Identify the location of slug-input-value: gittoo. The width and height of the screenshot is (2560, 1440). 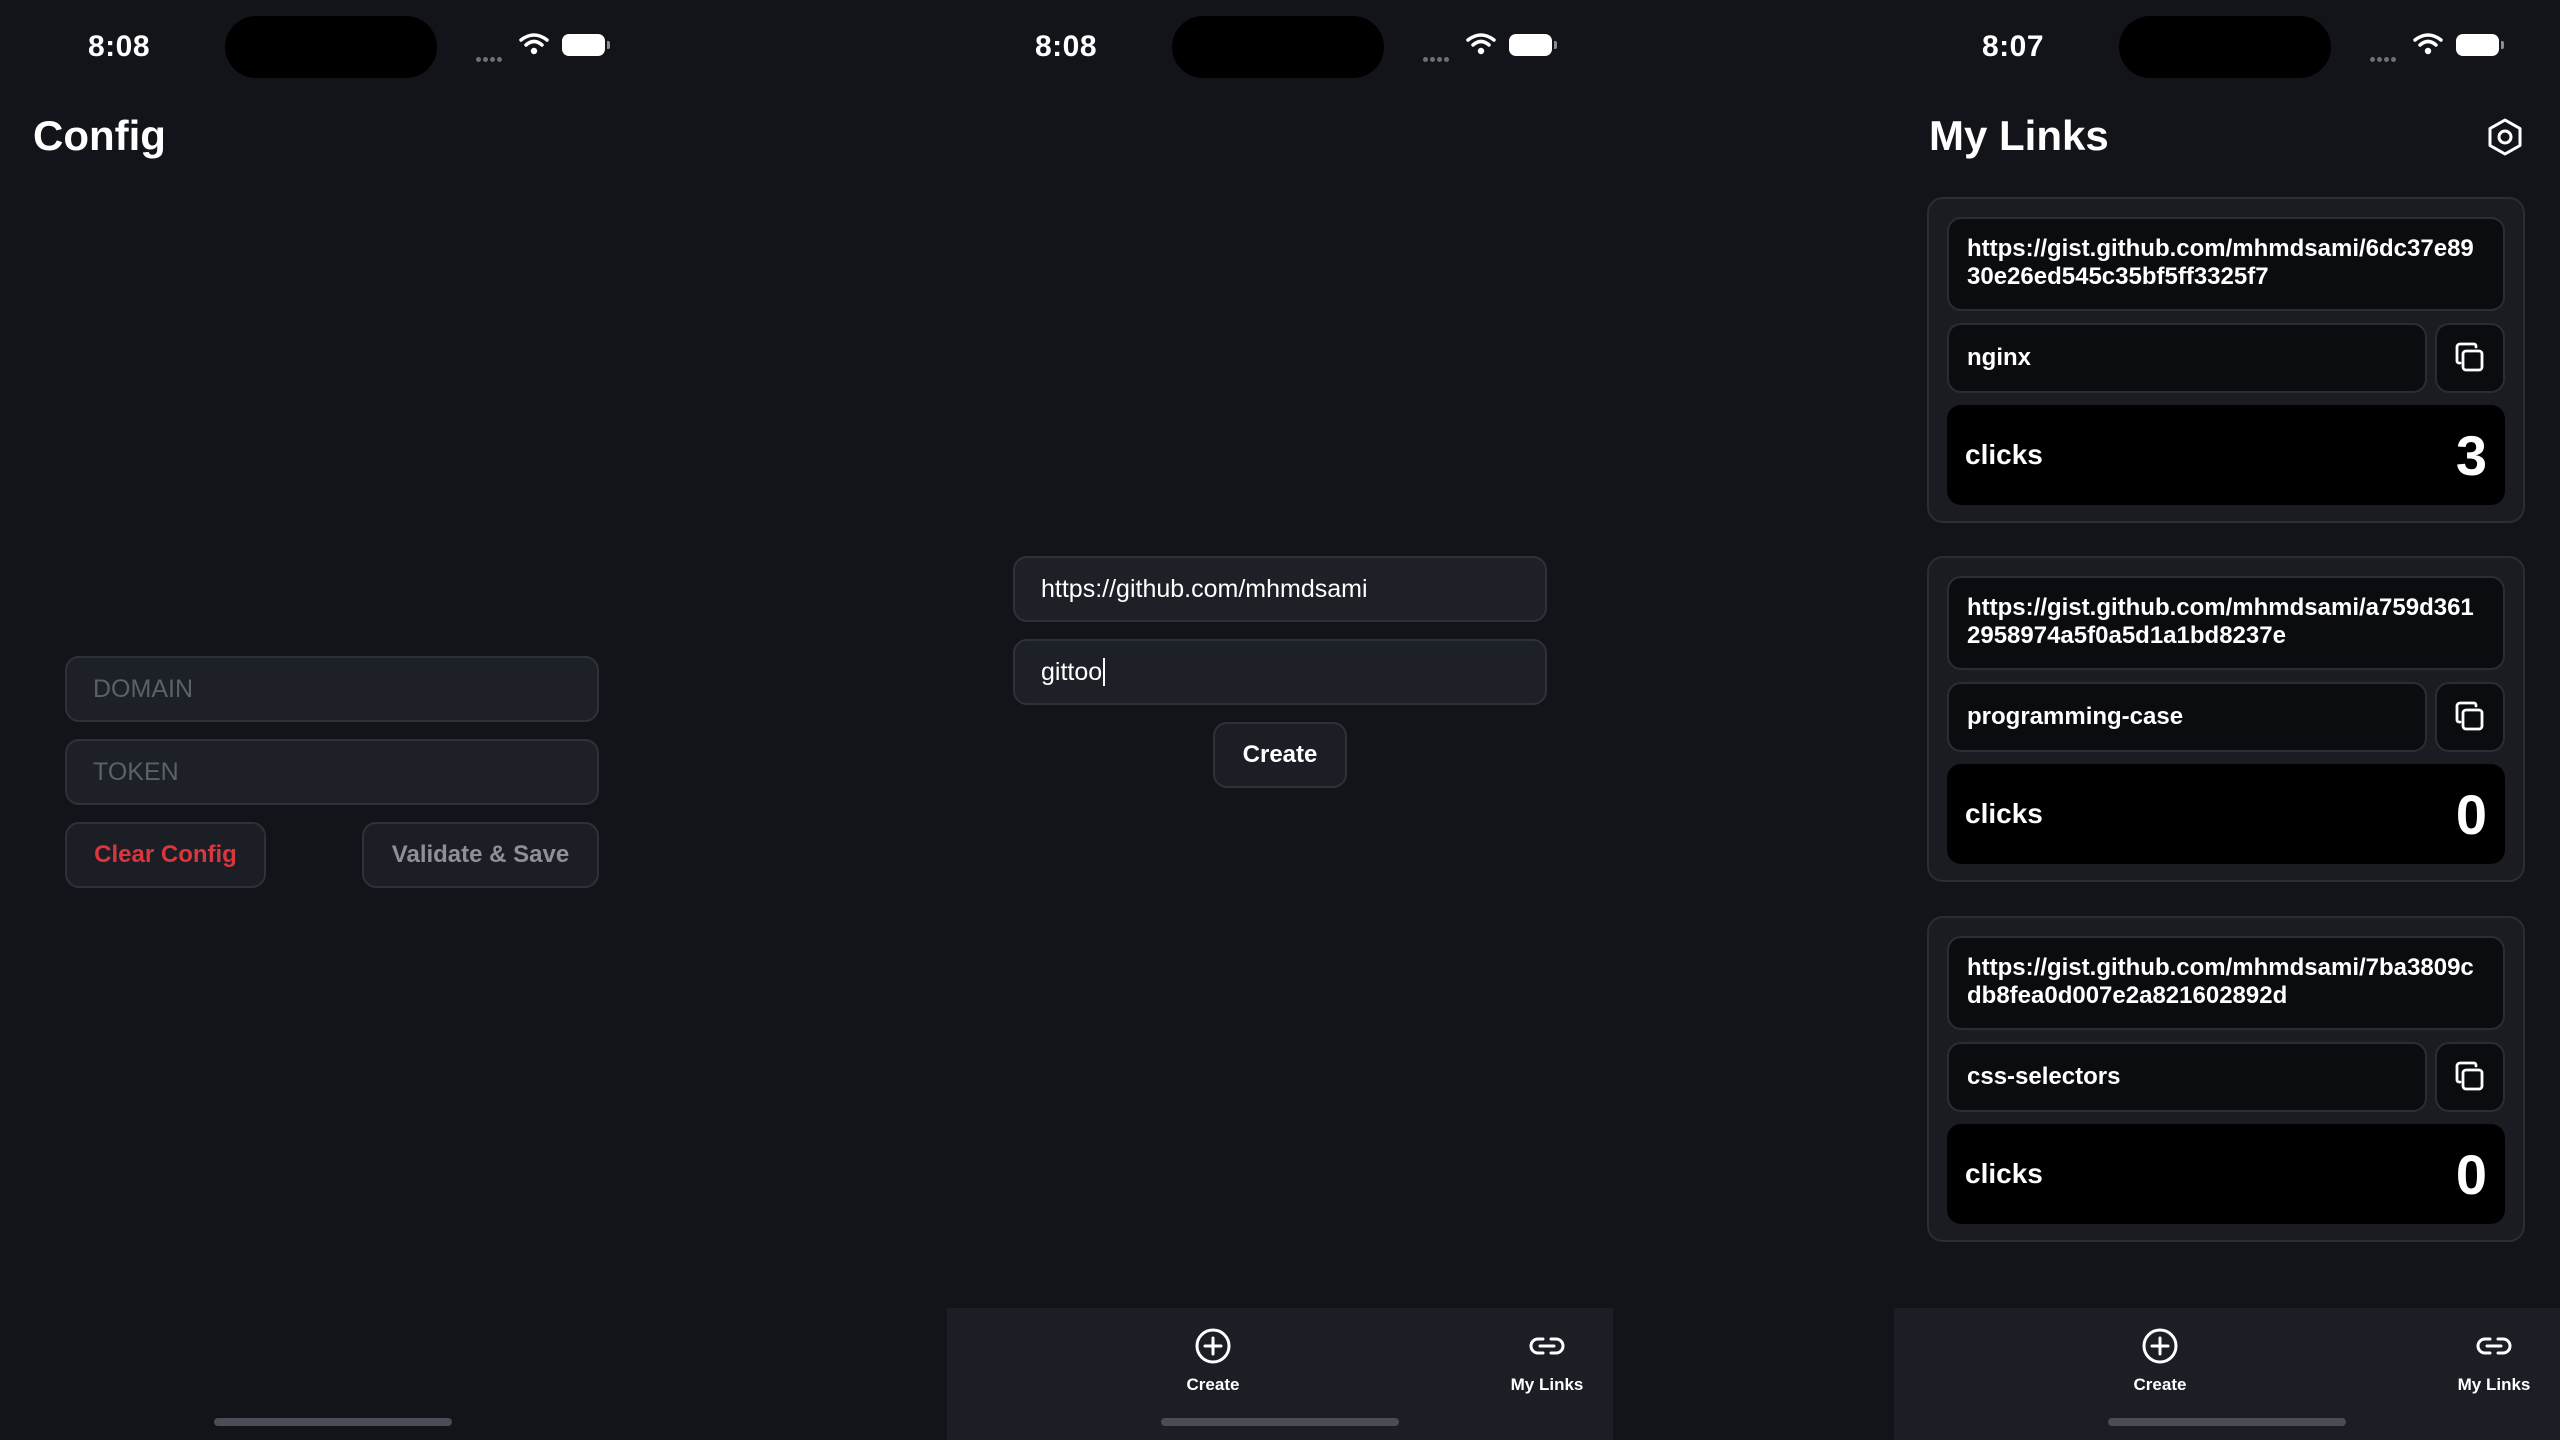
(1072, 671).